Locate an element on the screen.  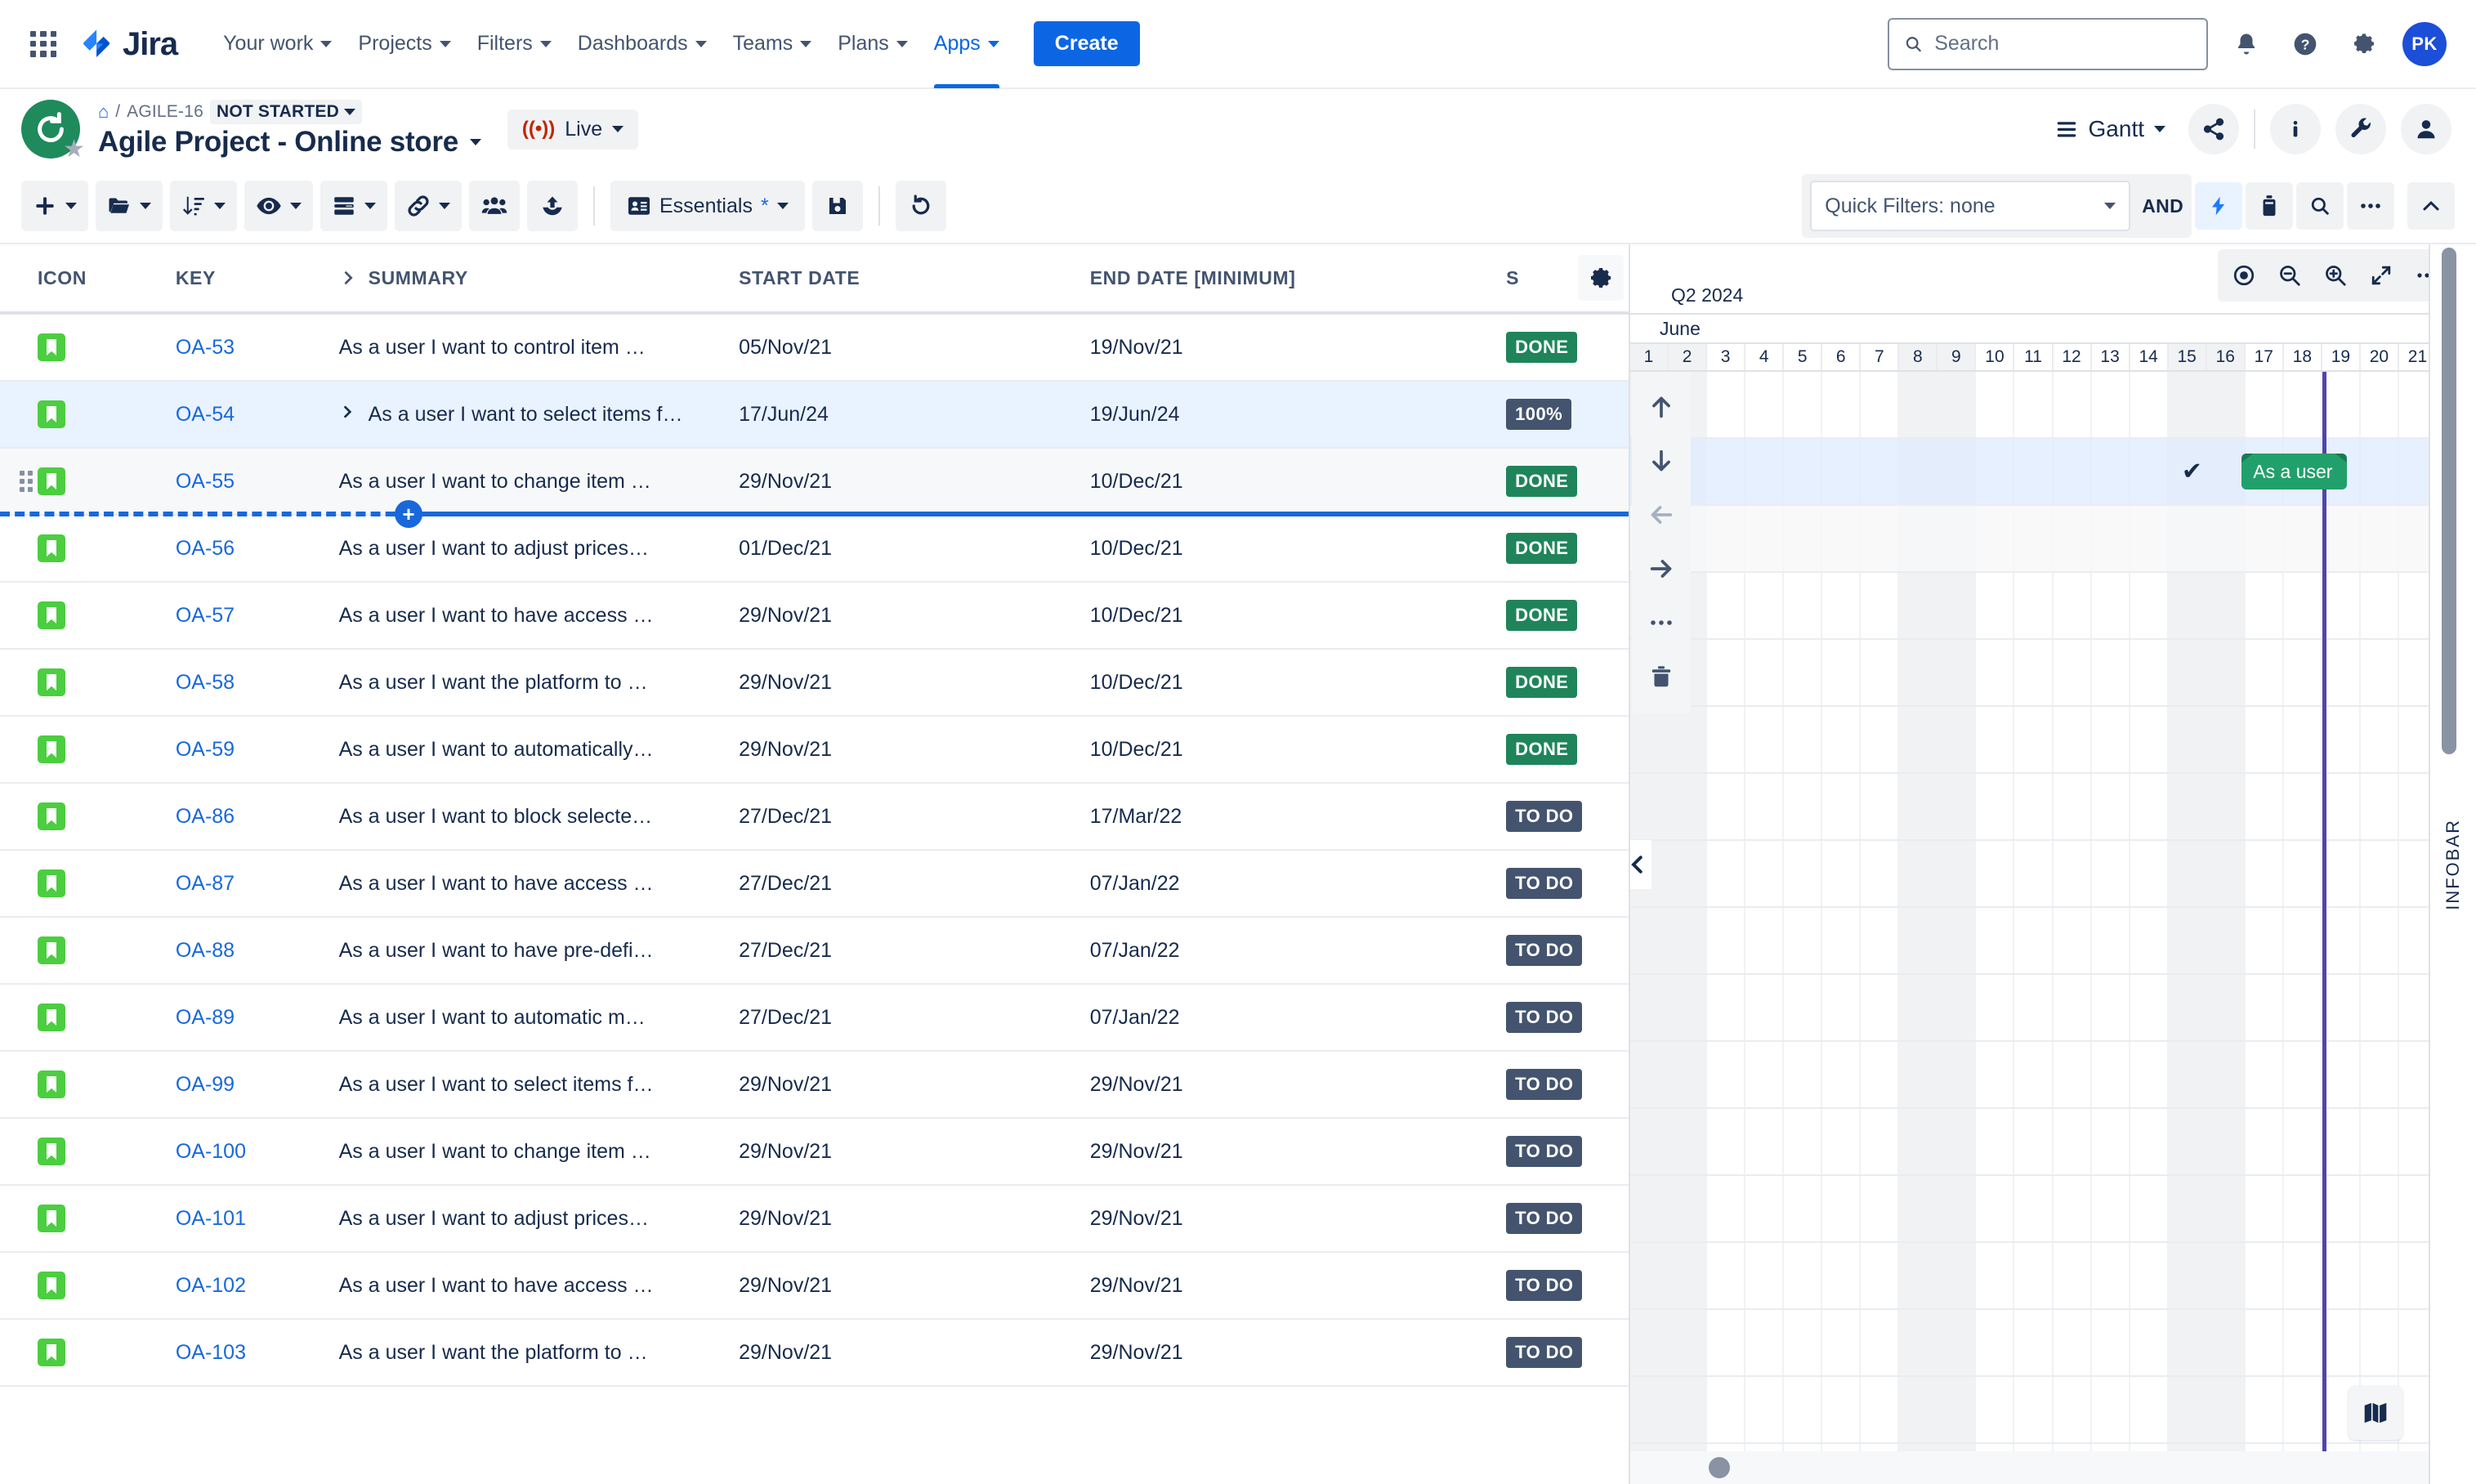
view-options-button is located at coordinates (278, 206).